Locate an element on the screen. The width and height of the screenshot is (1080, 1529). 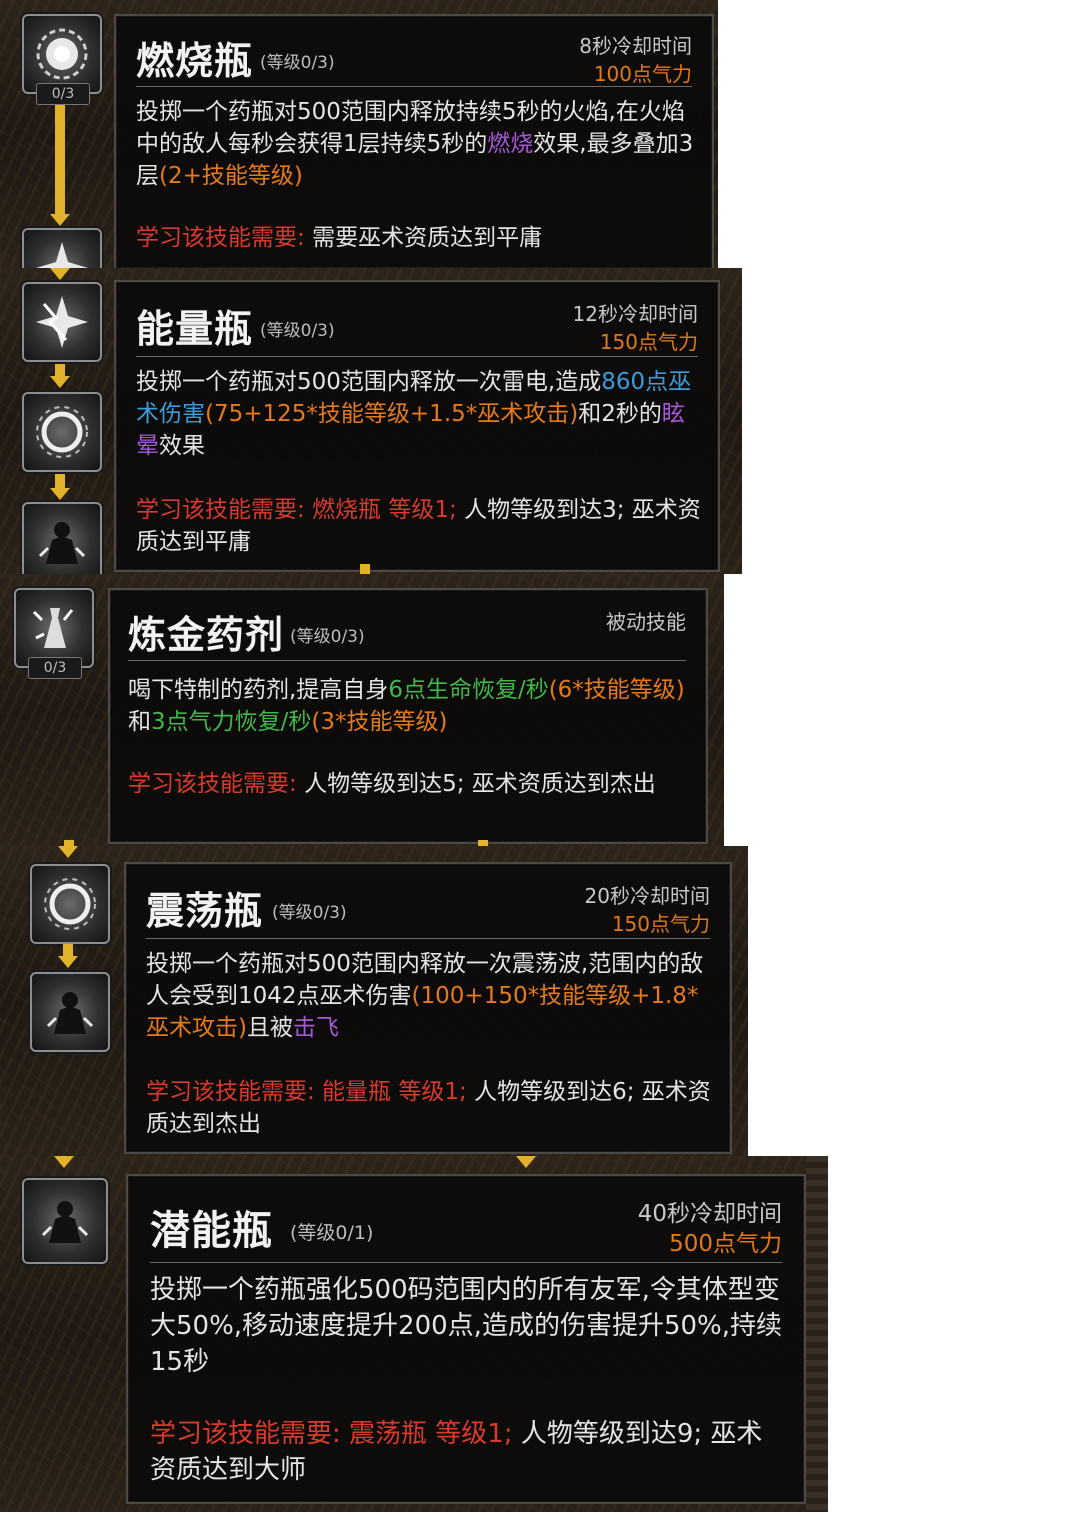
text-segment: 效果 is located at coordinates (182, 446).